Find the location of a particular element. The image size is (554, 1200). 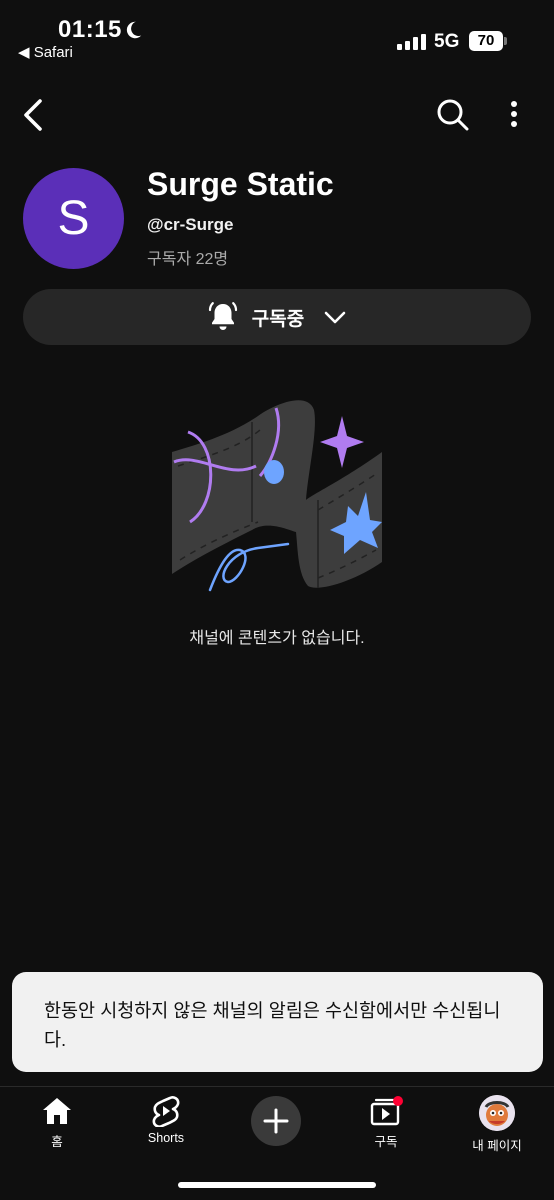

network-type: 5G is located at coordinates (447, 41).